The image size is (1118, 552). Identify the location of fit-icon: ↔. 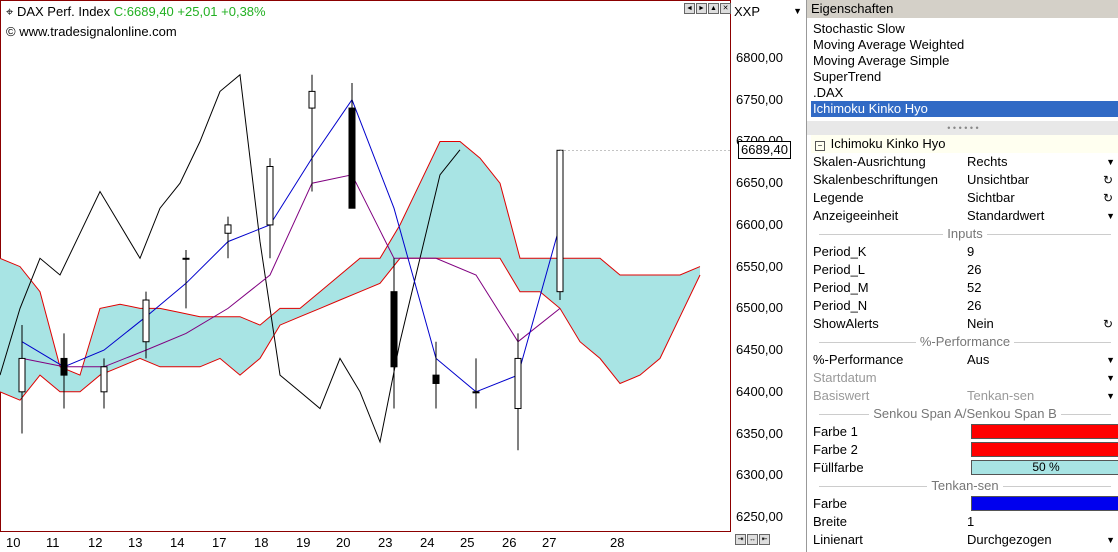
(752, 539).